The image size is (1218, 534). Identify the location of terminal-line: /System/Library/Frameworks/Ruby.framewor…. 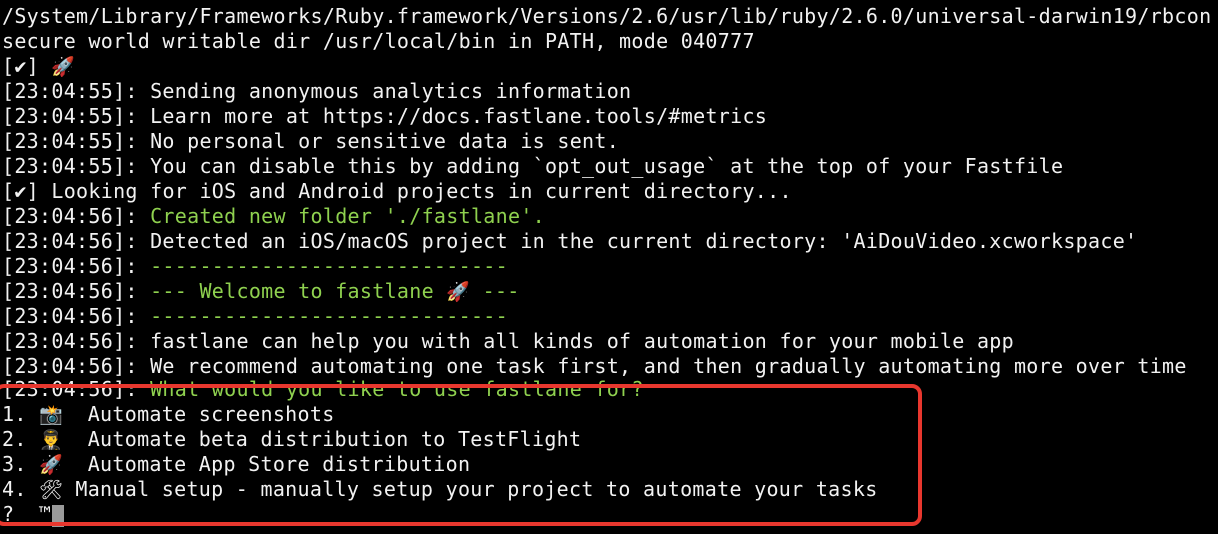
(607, 16).